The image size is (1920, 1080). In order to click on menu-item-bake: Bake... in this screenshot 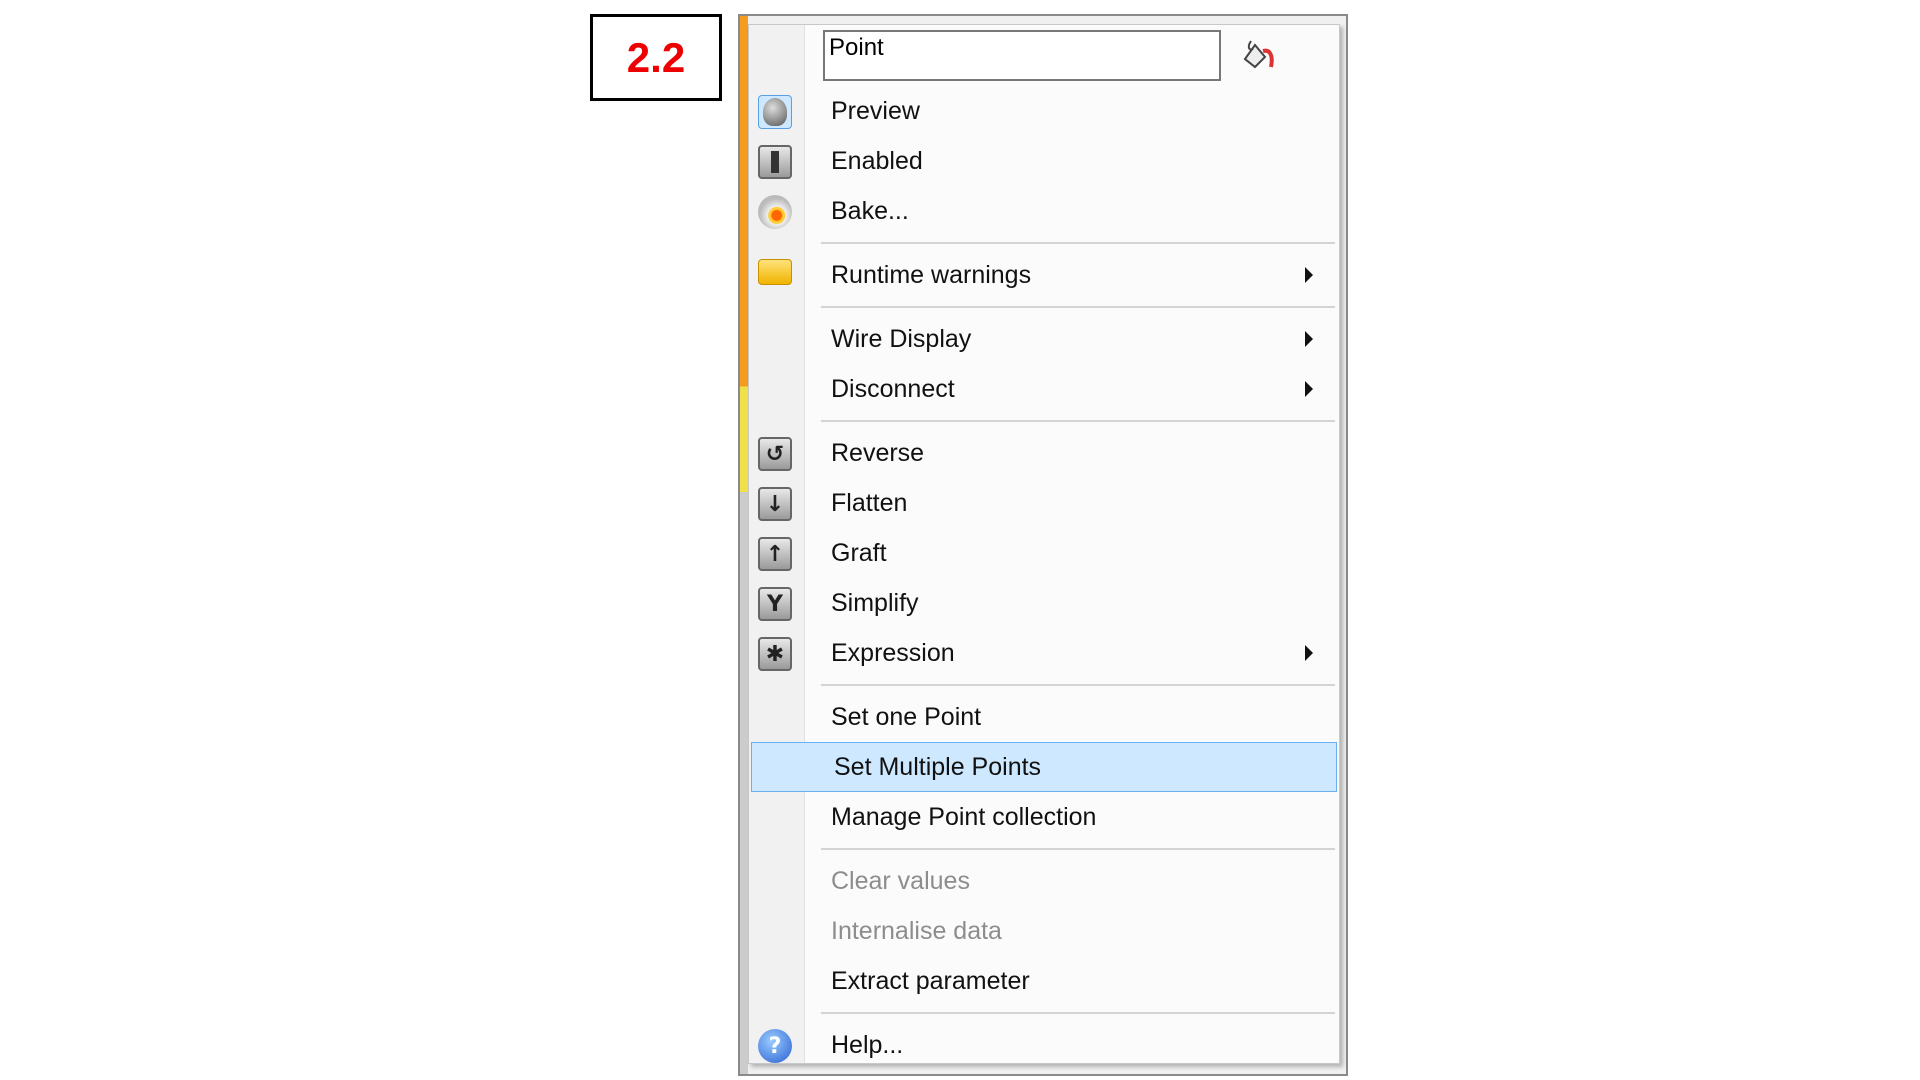, I will do `click(1044, 211)`.